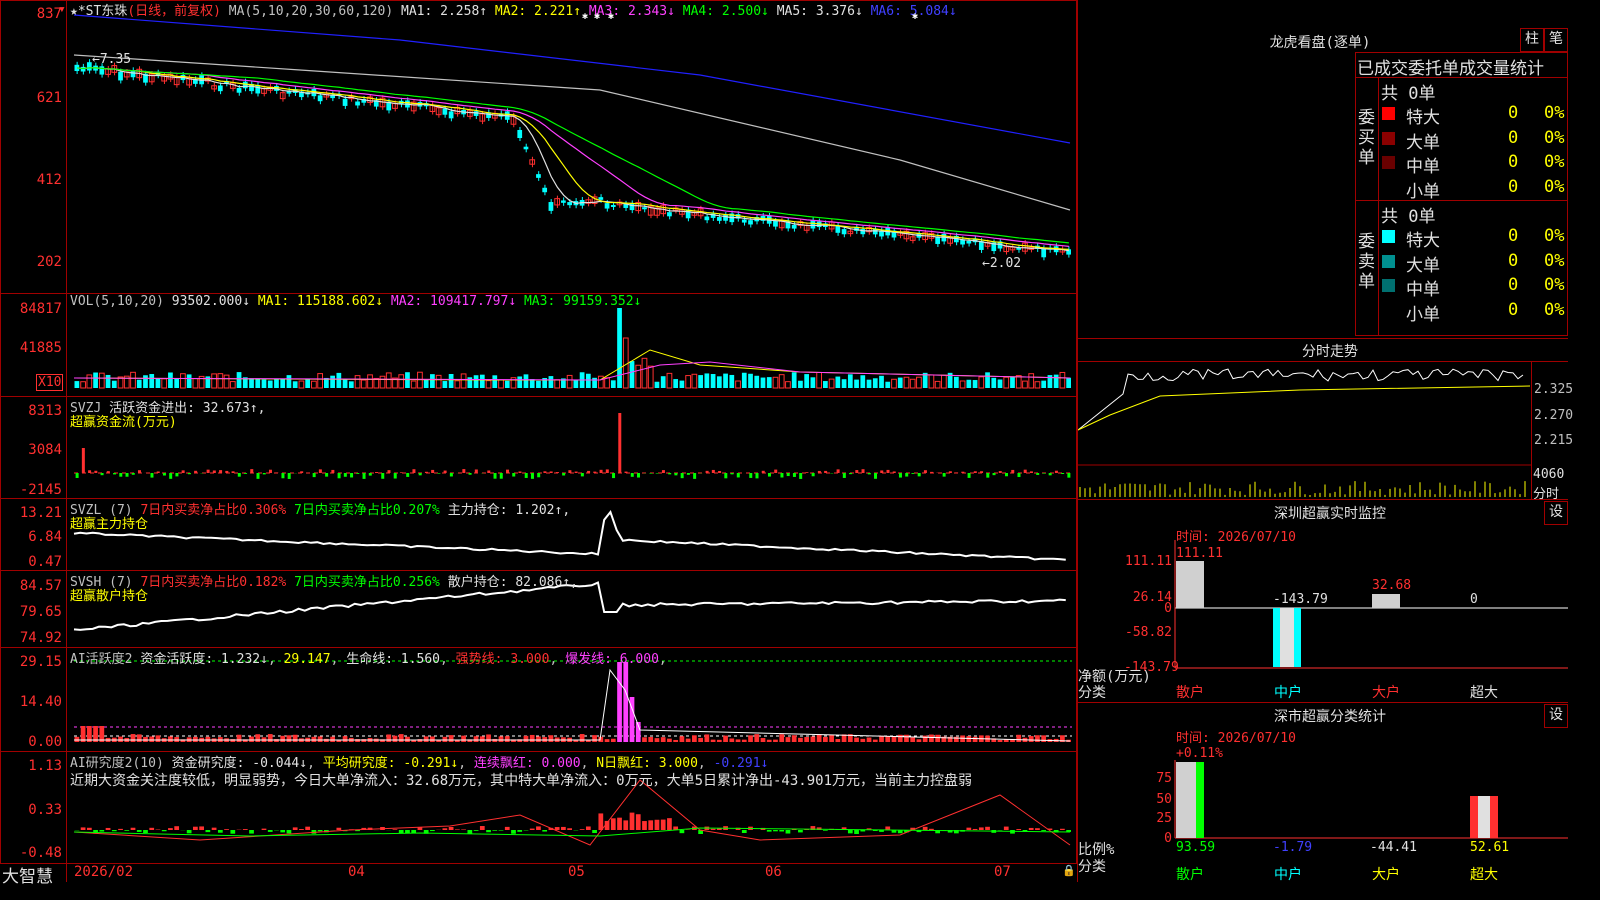 This screenshot has width=1600, height=900. What do you see at coordinates (1164, 778) in the screenshot?
I see `sz-classify-axis-tick: 75` at bounding box center [1164, 778].